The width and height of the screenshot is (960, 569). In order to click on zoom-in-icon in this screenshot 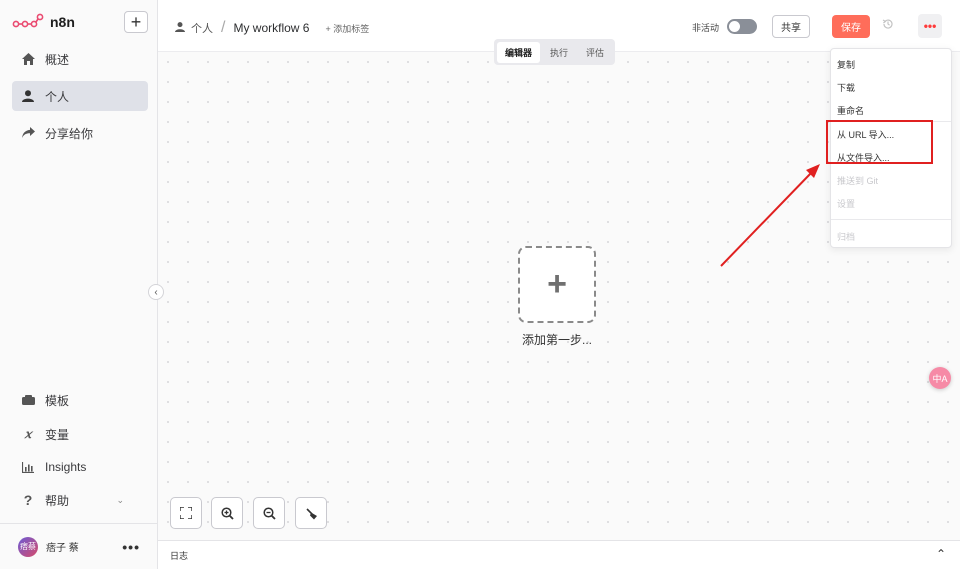, I will do `click(227, 513)`.